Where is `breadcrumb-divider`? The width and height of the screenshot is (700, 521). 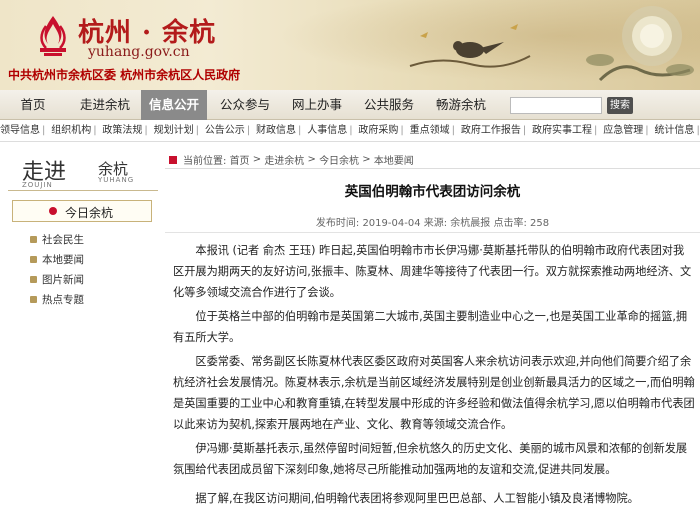 breadcrumb-divider is located at coordinates (432, 168).